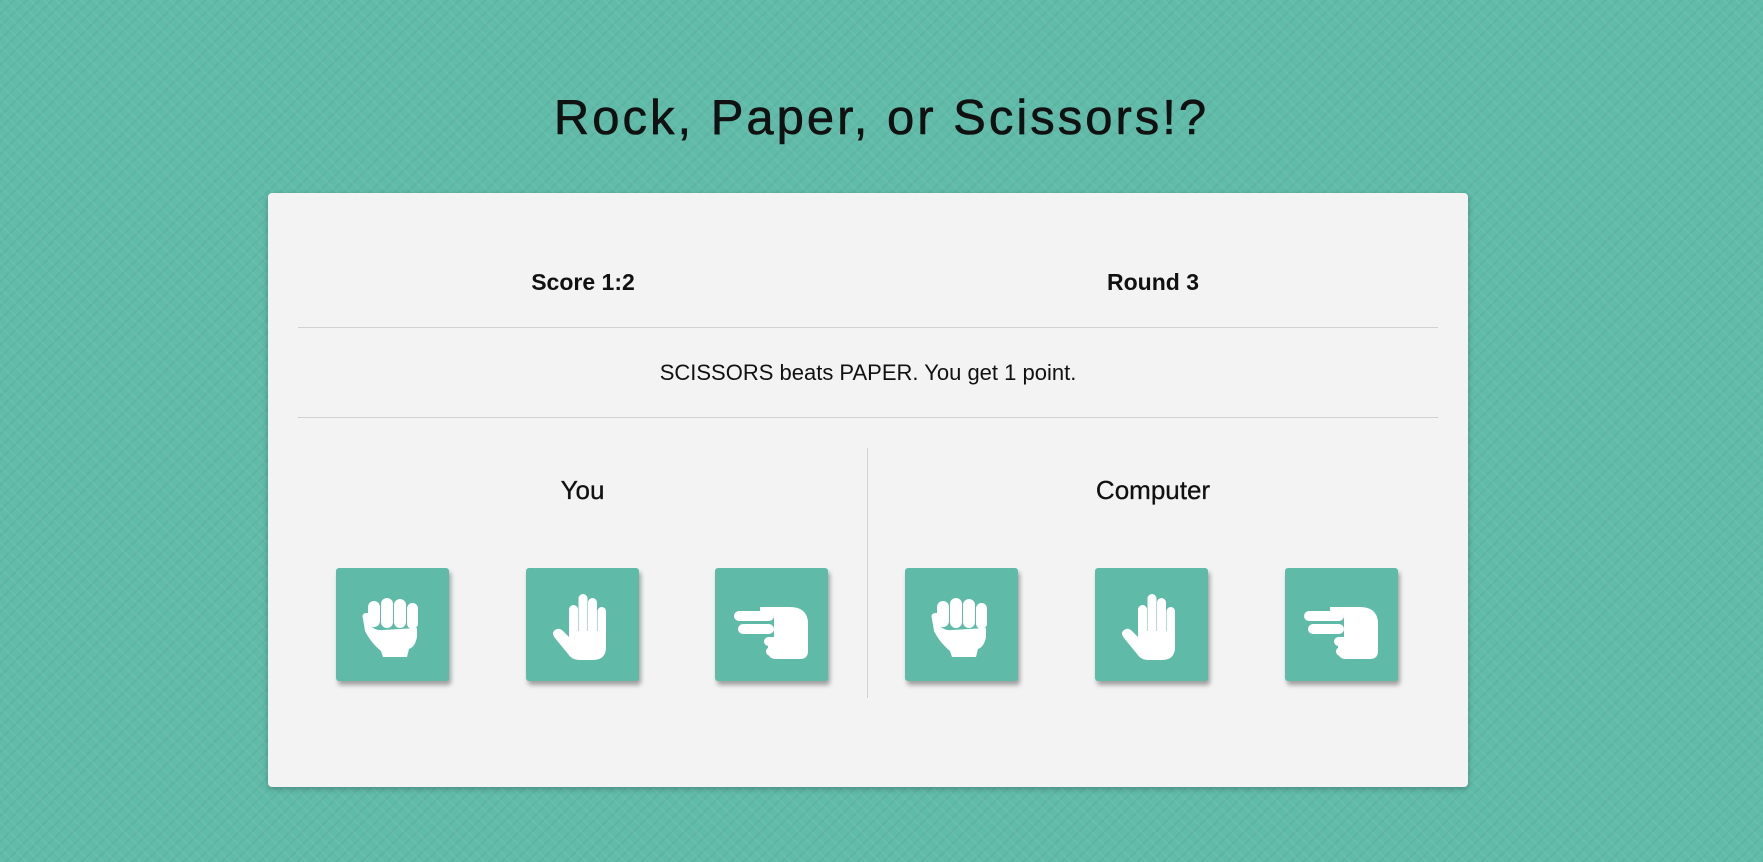  Describe the element at coordinates (881, 118) in the screenshot. I see `page-title: Rock, Paper, or Scissors!?` at that location.